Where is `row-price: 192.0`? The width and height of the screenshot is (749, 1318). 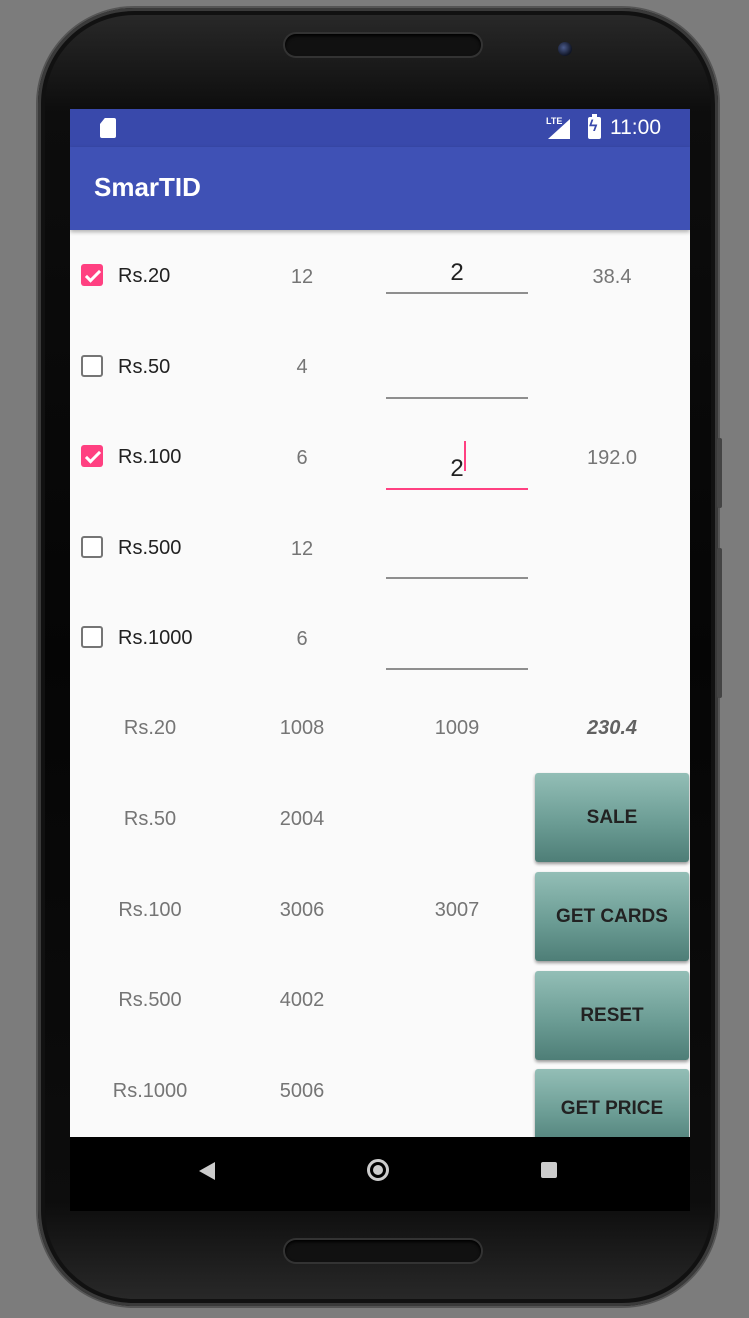 row-price: 192.0 is located at coordinates (612, 458).